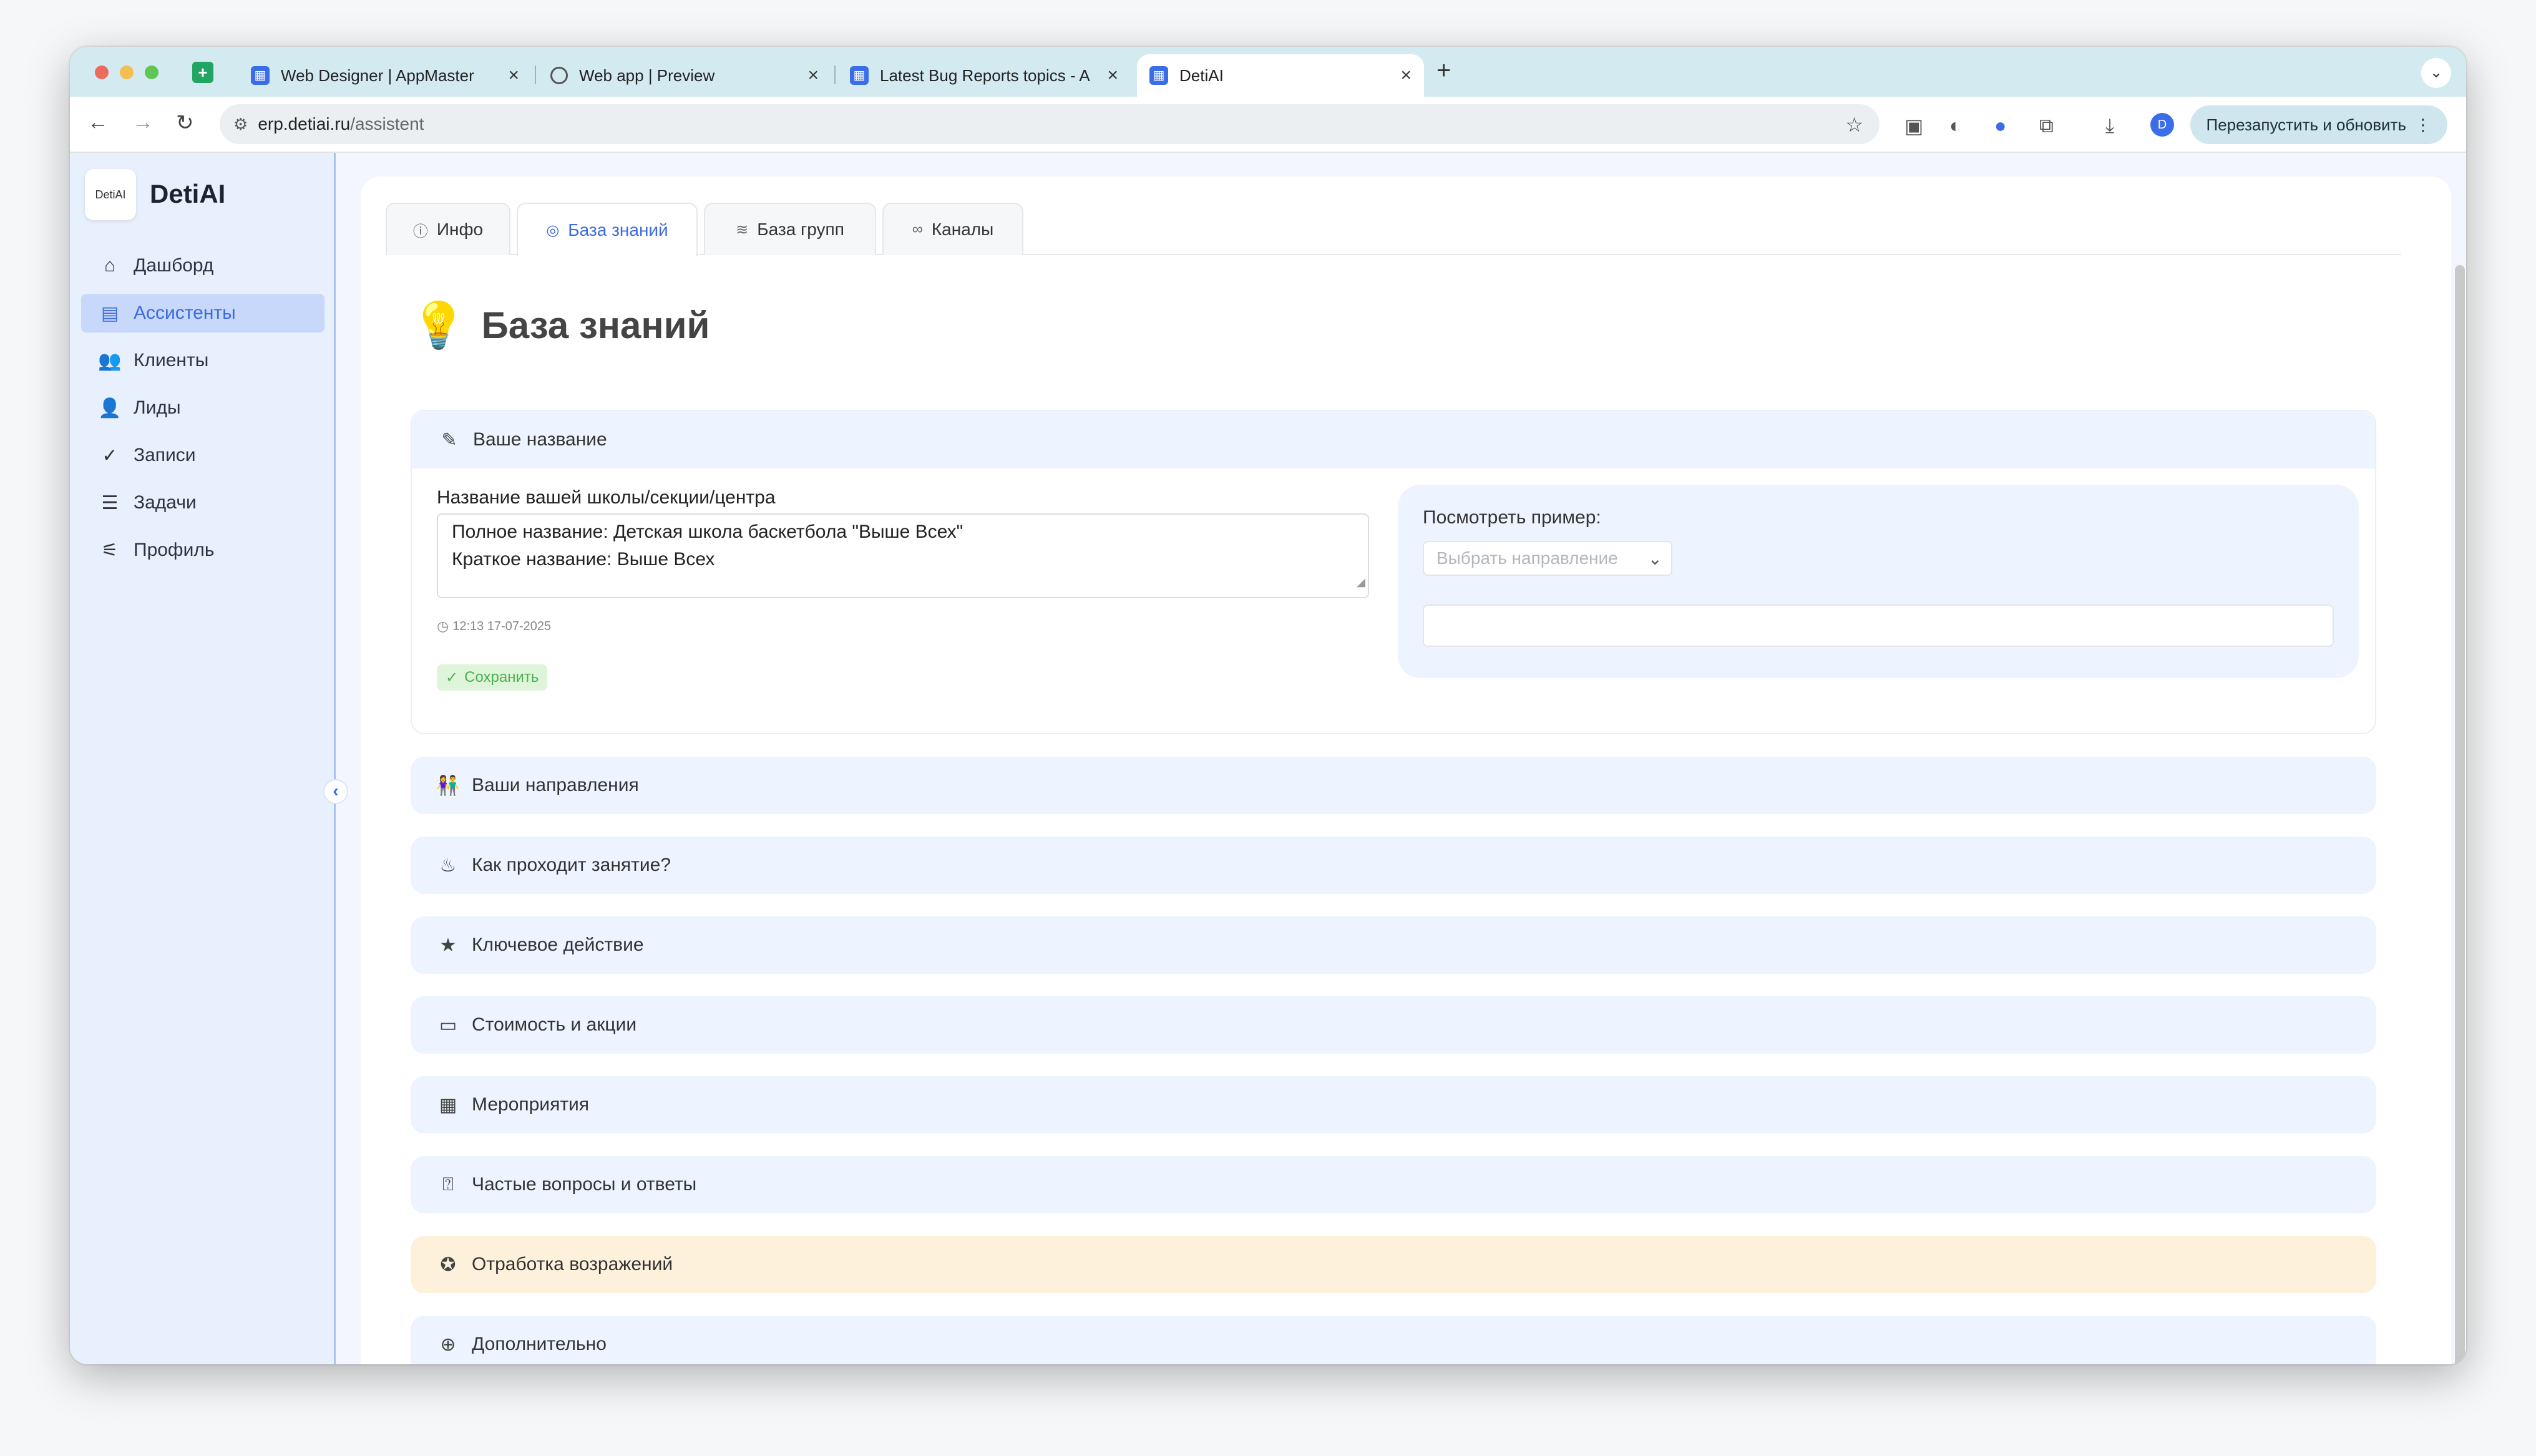 The image size is (2536, 1456). What do you see at coordinates (572, 1264) in the screenshot?
I see `section-title: Отработка возражений` at bounding box center [572, 1264].